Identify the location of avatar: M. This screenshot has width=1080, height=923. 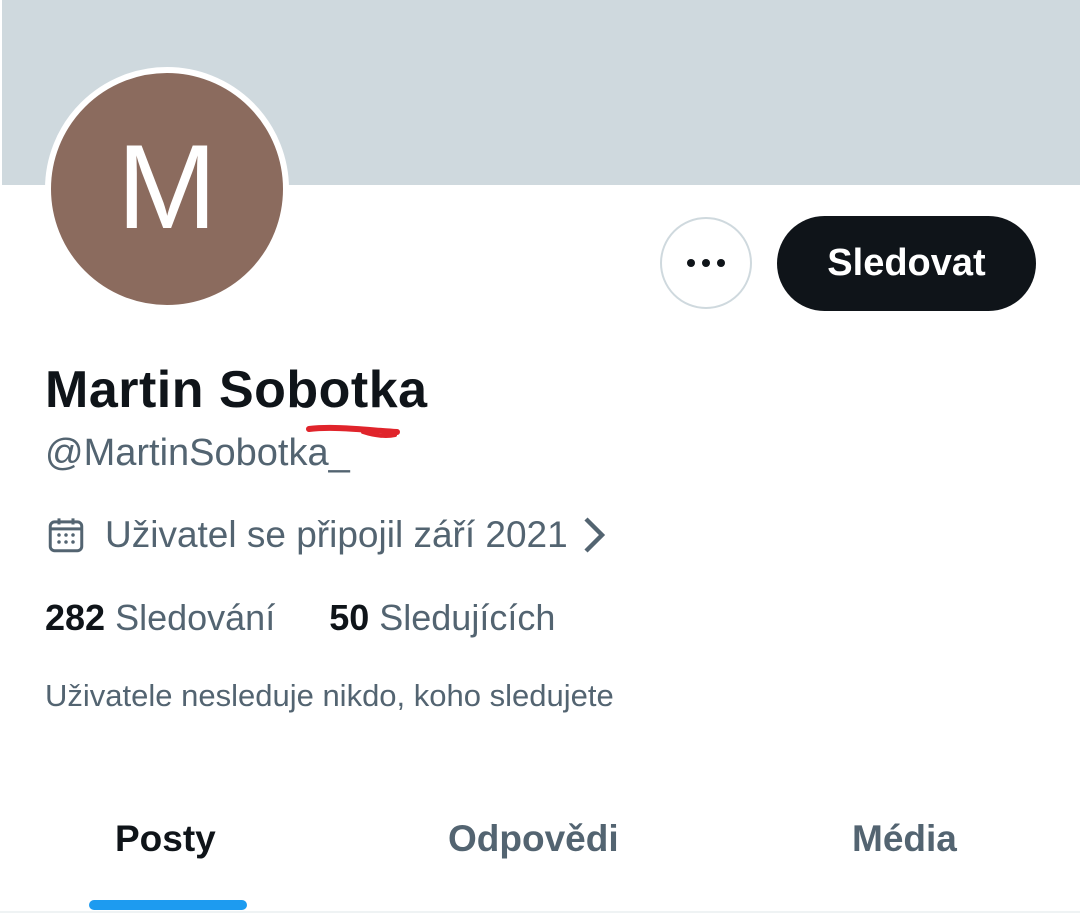
(167, 189).